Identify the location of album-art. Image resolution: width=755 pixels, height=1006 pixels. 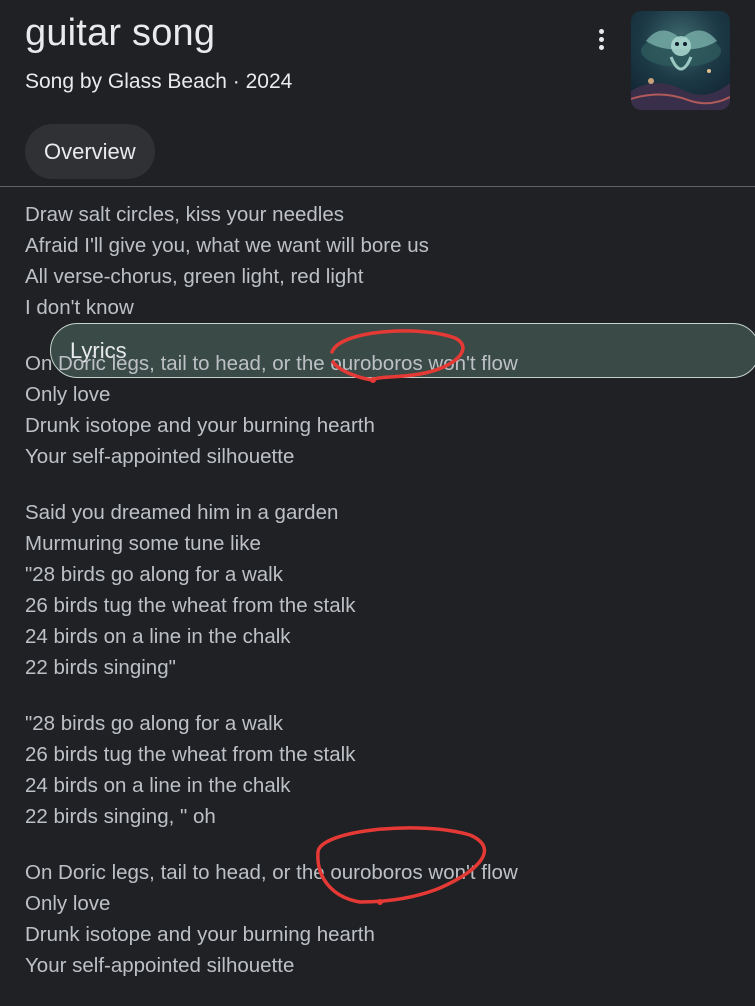
(680, 60).